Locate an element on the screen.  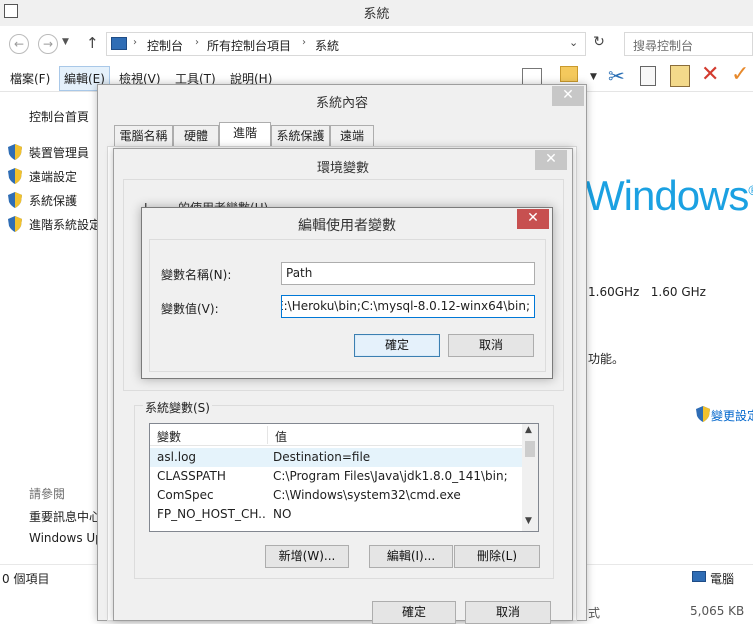
nav-bar: ← → ▼ ↑ › 控制台 › 所有控制台項目 › 系統 ⌄ ↻ 搜尋控制台 is located at coordinates (376, 44).